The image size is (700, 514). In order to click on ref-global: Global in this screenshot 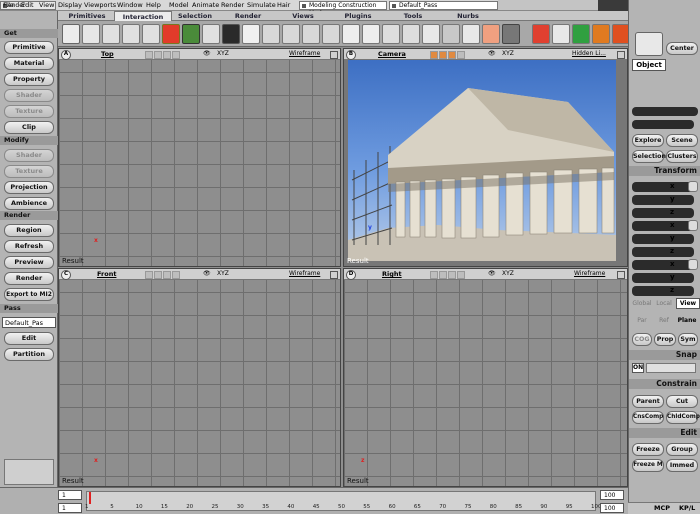, I will do `click(642, 303)`.